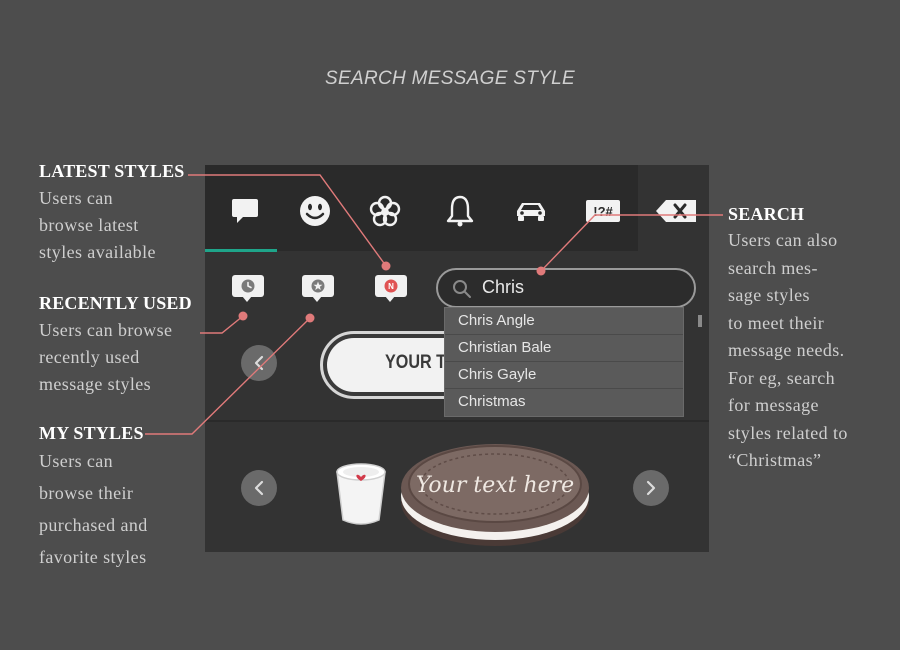 This screenshot has height=650, width=900. Describe the element at coordinates (766, 214) in the screenshot. I see `annotation-heading: SEARCH` at that location.